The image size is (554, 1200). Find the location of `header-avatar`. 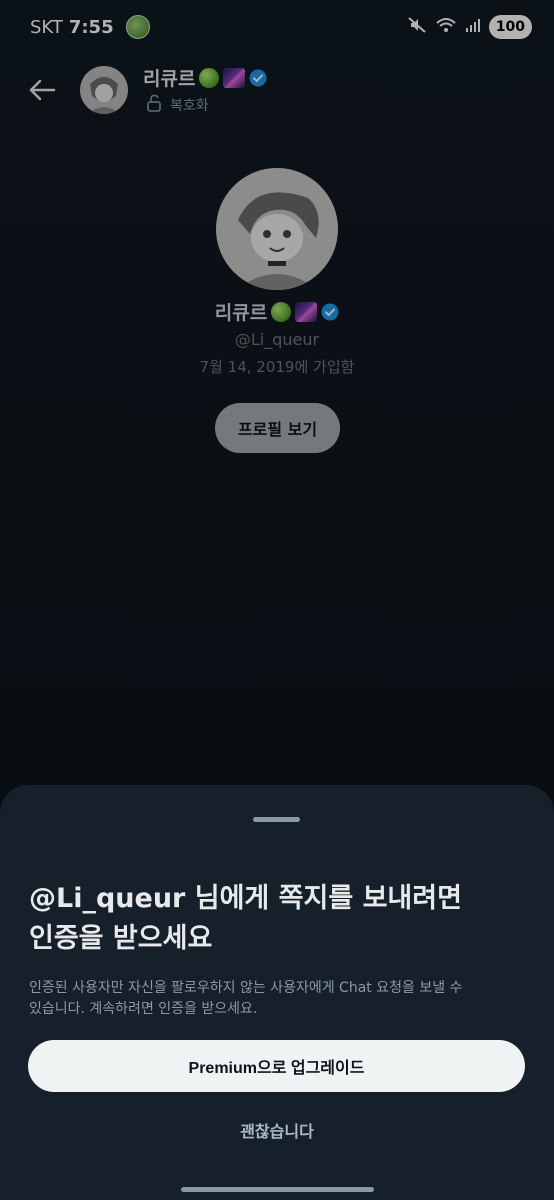

header-avatar is located at coordinates (104, 90).